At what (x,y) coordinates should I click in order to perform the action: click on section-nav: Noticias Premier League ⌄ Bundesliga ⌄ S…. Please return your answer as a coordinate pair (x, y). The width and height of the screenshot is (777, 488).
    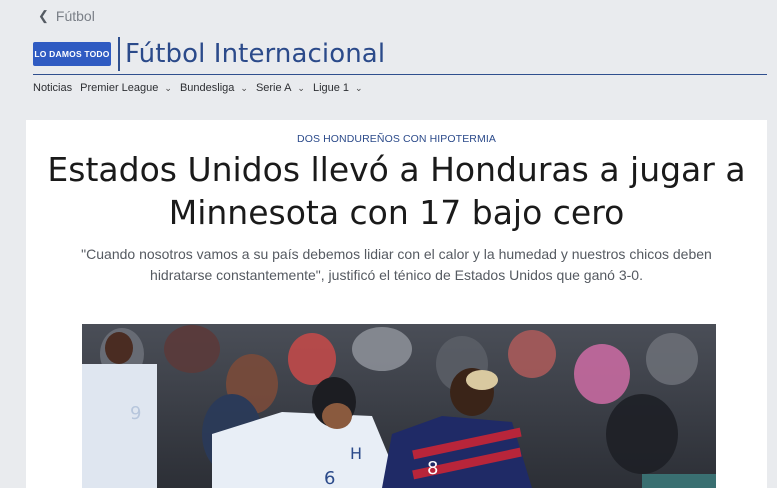
    Looking at the image, I should click on (202, 88).